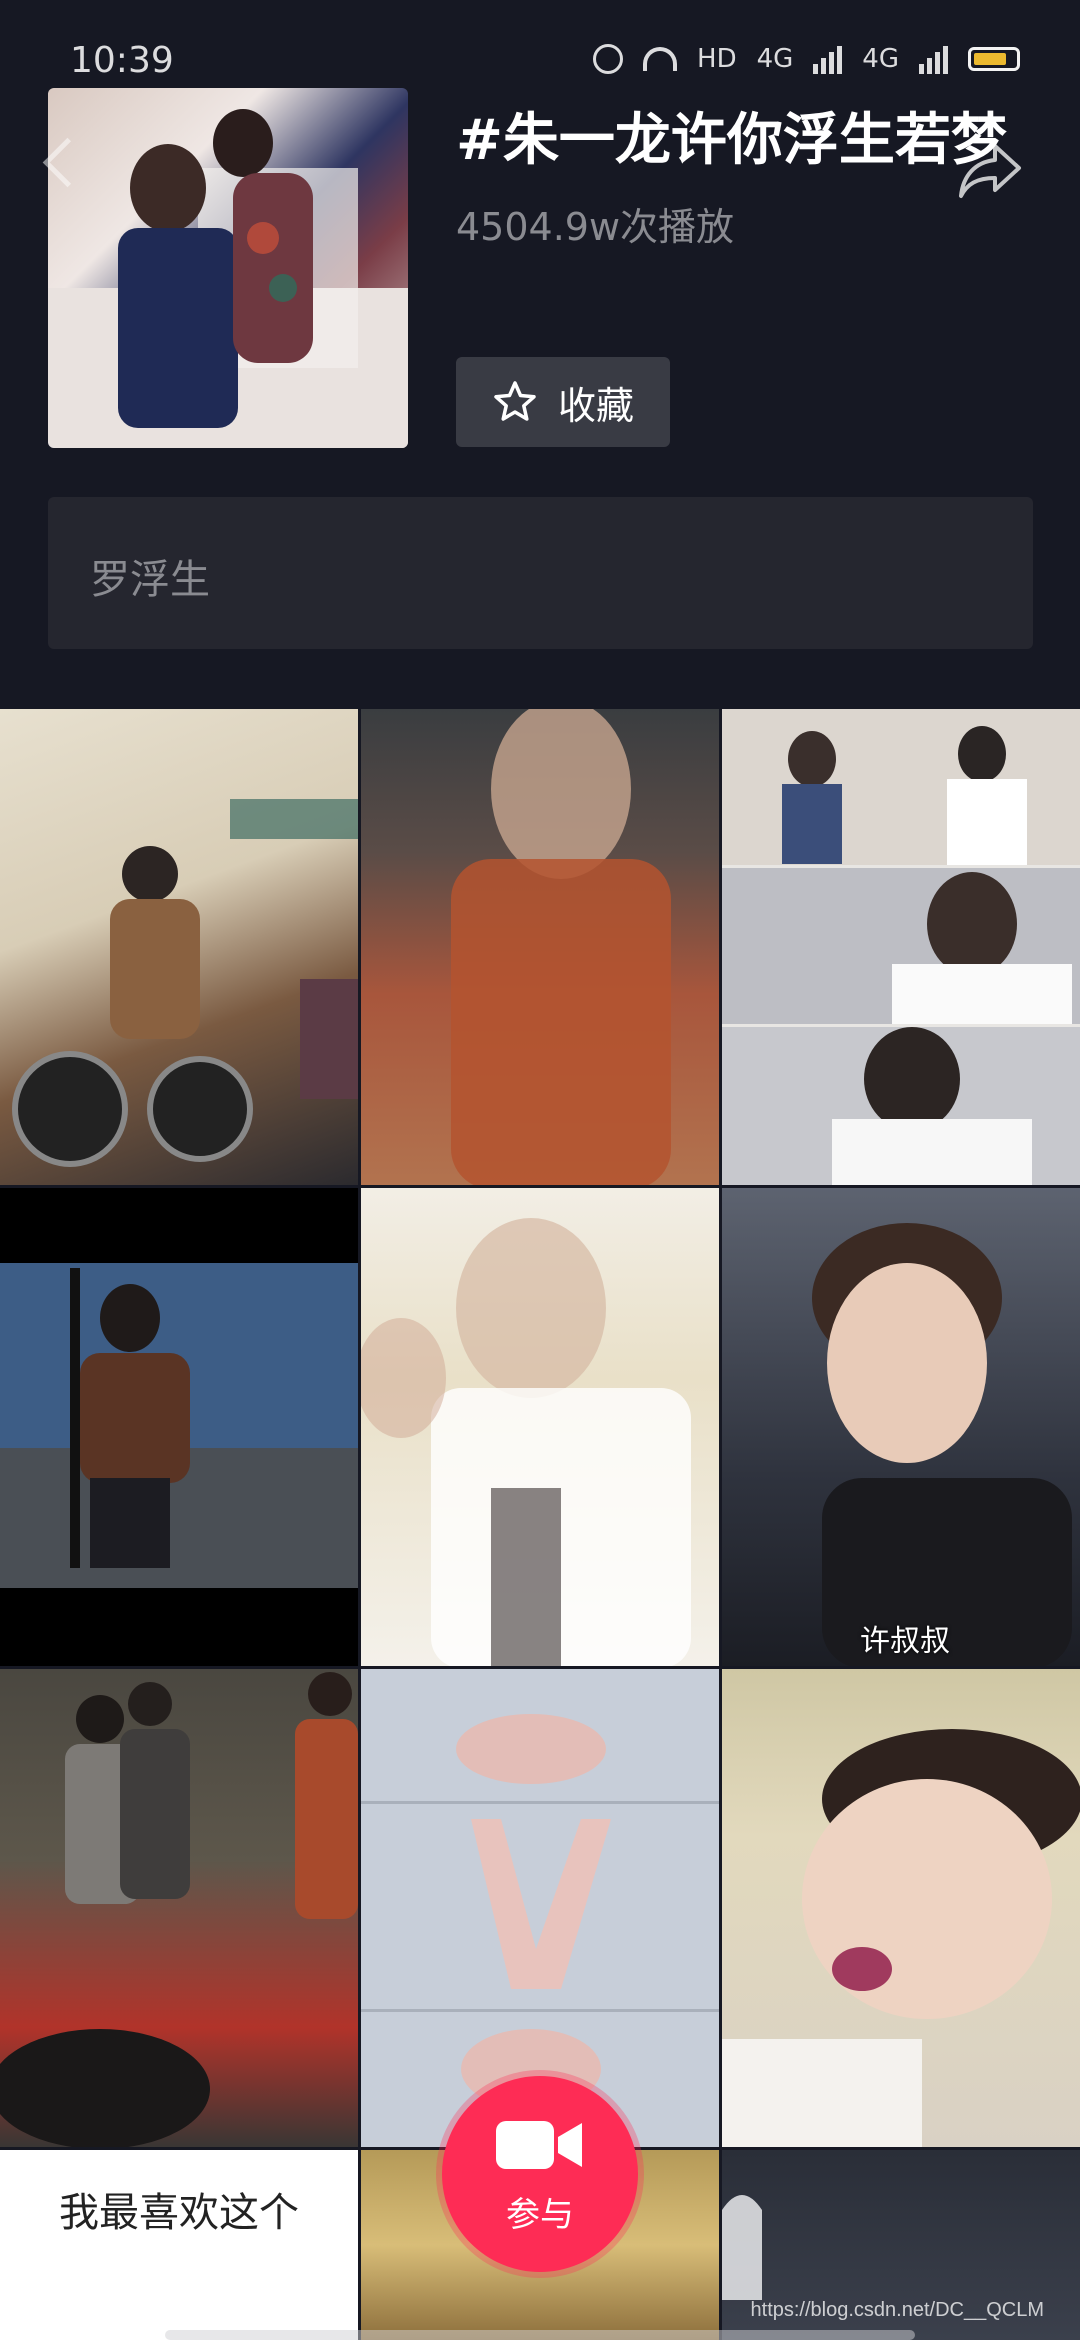  What do you see at coordinates (540, 2335) in the screenshot?
I see `gesture-bar` at bounding box center [540, 2335].